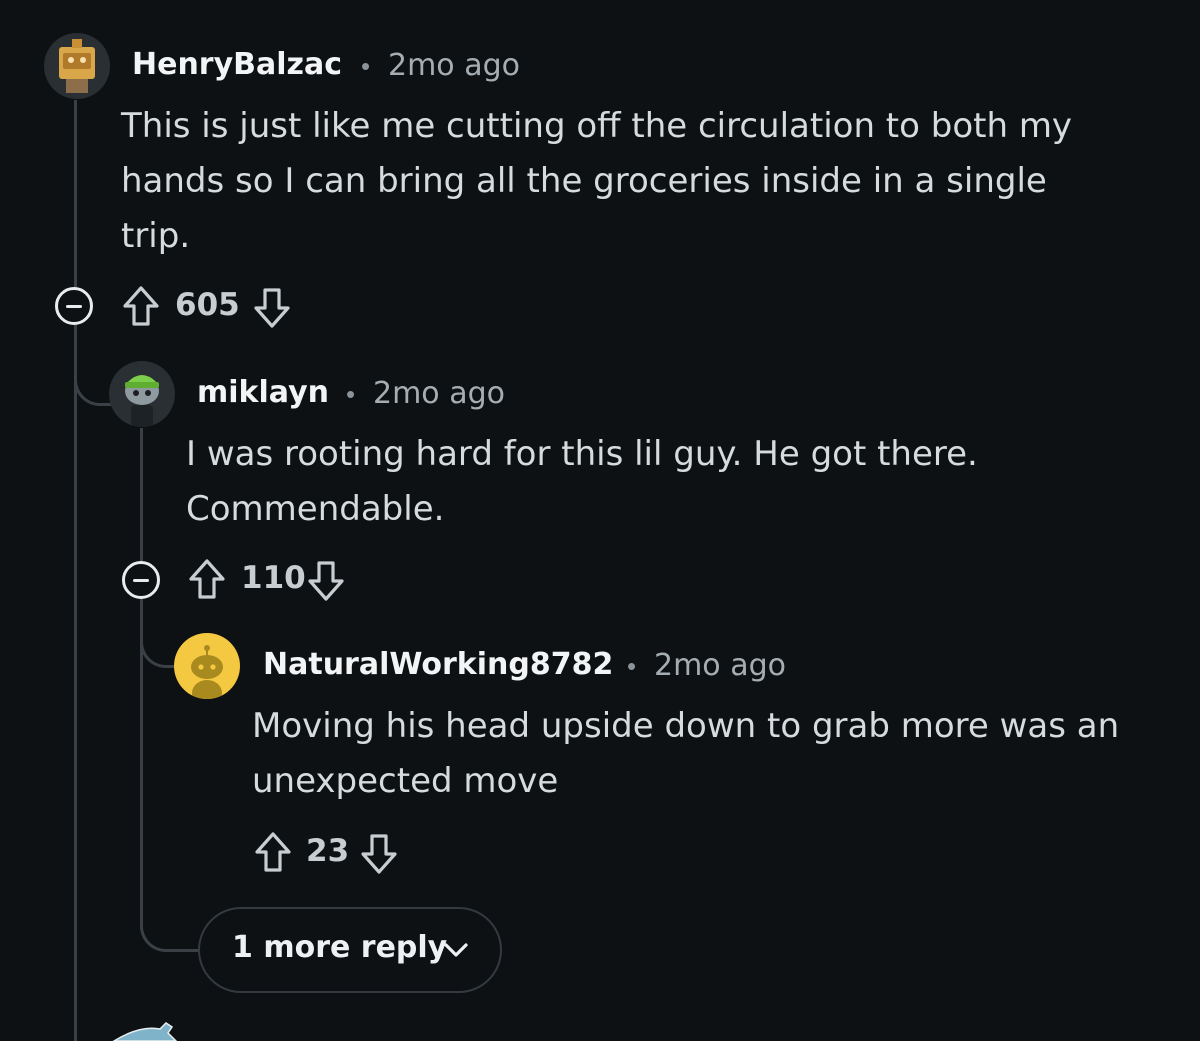 Image resolution: width=1200 pixels, height=1041 pixels. I want to click on avatar-henrybalzac, so click(77, 66).